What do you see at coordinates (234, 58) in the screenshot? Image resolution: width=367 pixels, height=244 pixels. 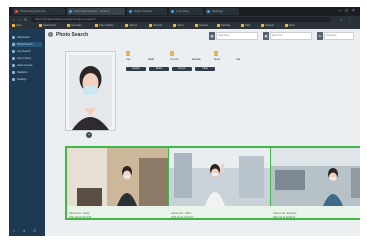 I see `attribute-mask: Mask Yes` at bounding box center [234, 58].